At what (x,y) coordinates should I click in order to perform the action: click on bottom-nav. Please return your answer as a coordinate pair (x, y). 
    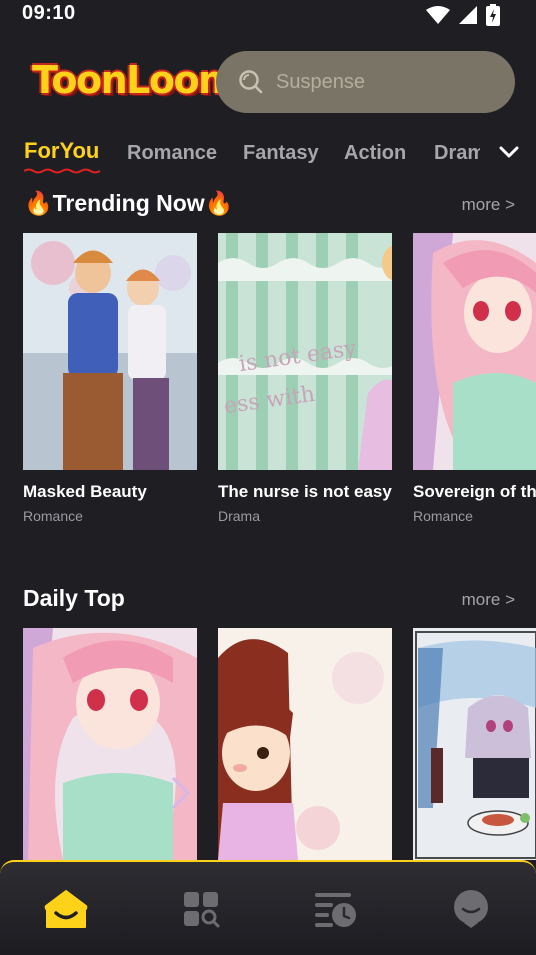
    Looking at the image, I should click on (268, 907).